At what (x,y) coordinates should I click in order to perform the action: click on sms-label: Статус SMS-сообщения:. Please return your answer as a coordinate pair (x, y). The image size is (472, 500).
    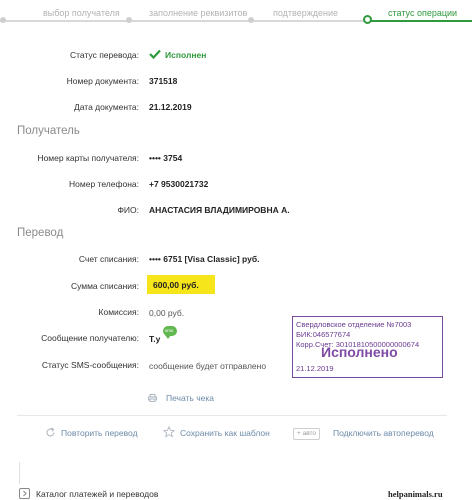
    Looking at the image, I should click on (90, 365).